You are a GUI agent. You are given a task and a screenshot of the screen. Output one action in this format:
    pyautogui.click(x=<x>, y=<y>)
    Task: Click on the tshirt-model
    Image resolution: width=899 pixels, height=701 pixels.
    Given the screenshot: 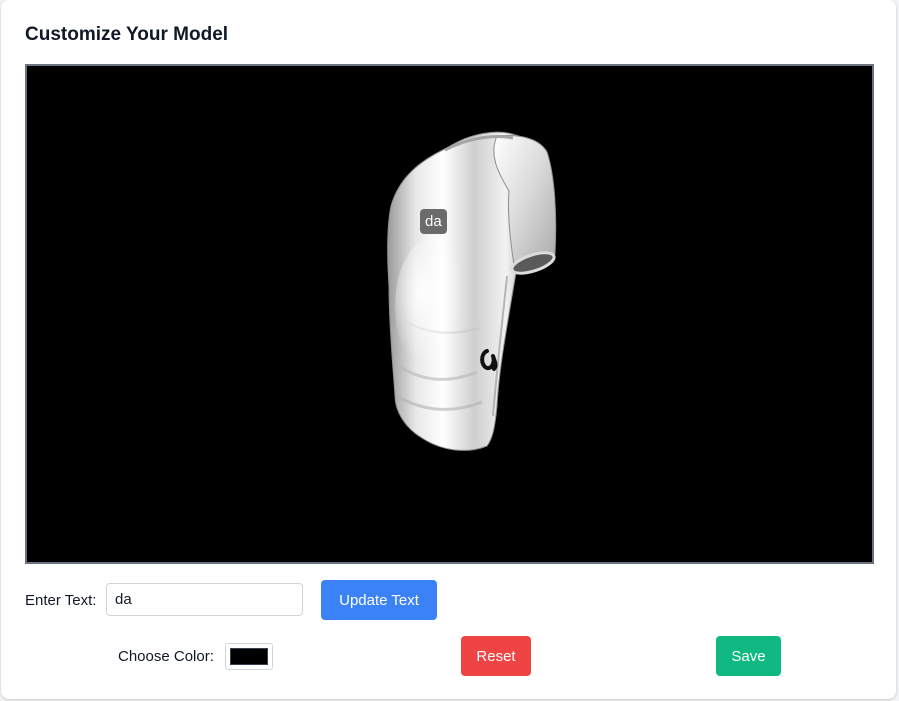 What is the action you would take?
    pyautogui.click(x=472, y=291)
    